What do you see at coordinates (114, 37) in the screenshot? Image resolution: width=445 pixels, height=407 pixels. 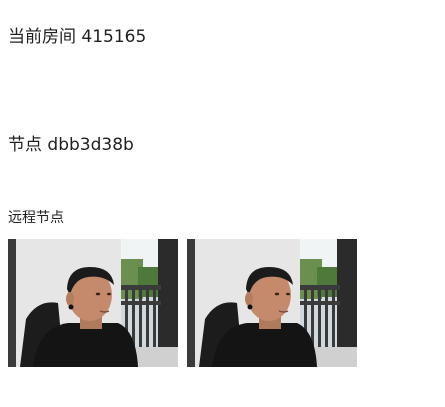 I see `current-room-id: 415165` at bounding box center [114, 37].